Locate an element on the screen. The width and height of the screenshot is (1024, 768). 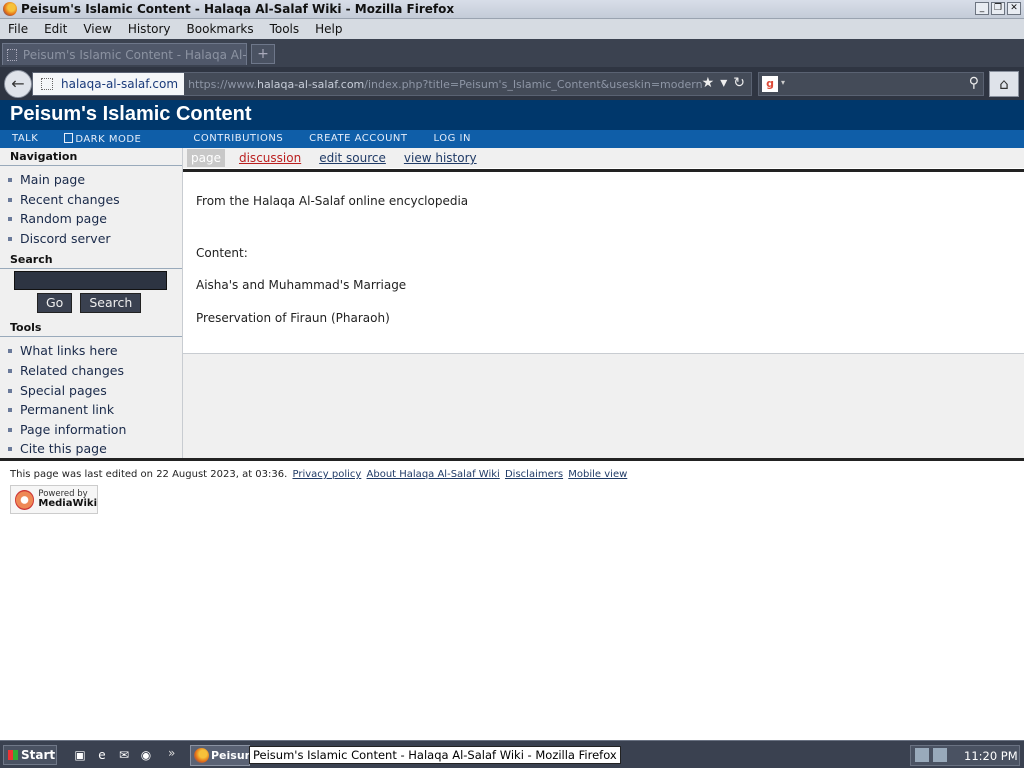
dropdown-arrow-icon: ▾ is located at coordinates (723, 83).